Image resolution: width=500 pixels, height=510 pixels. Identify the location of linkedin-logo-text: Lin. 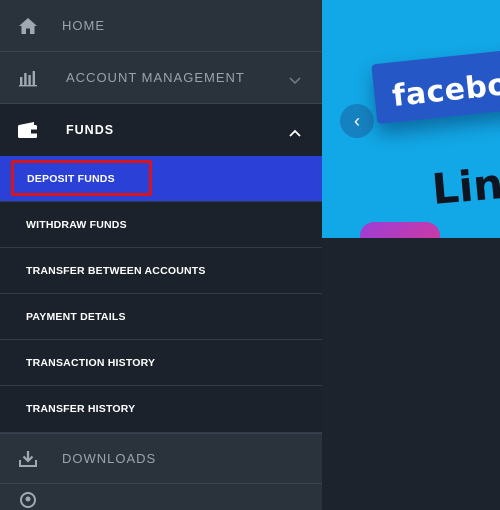
(464, 186).